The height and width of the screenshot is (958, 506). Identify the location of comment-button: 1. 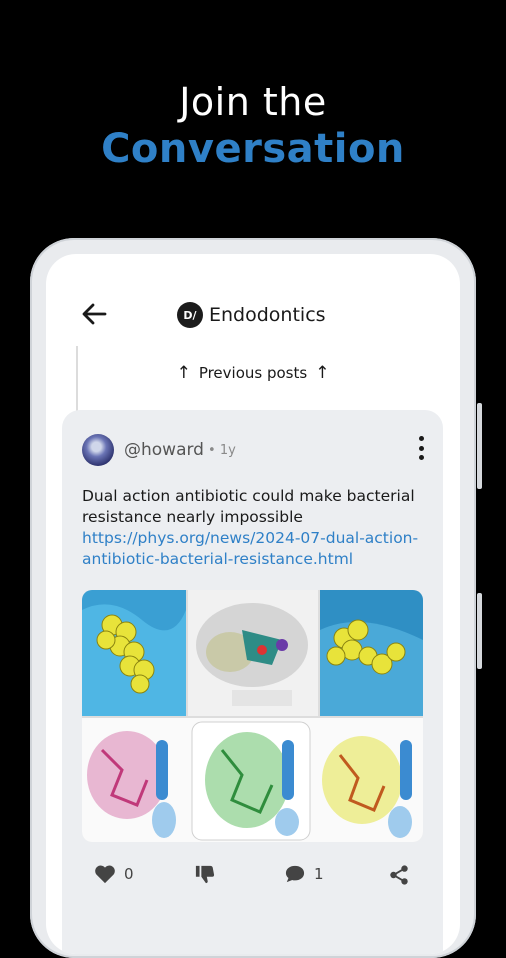
(304, 874).